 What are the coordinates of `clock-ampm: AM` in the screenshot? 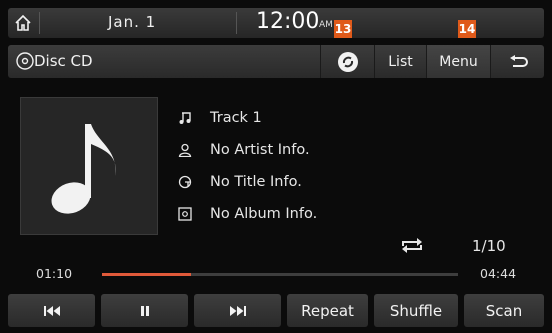 It's located at (326, 25).